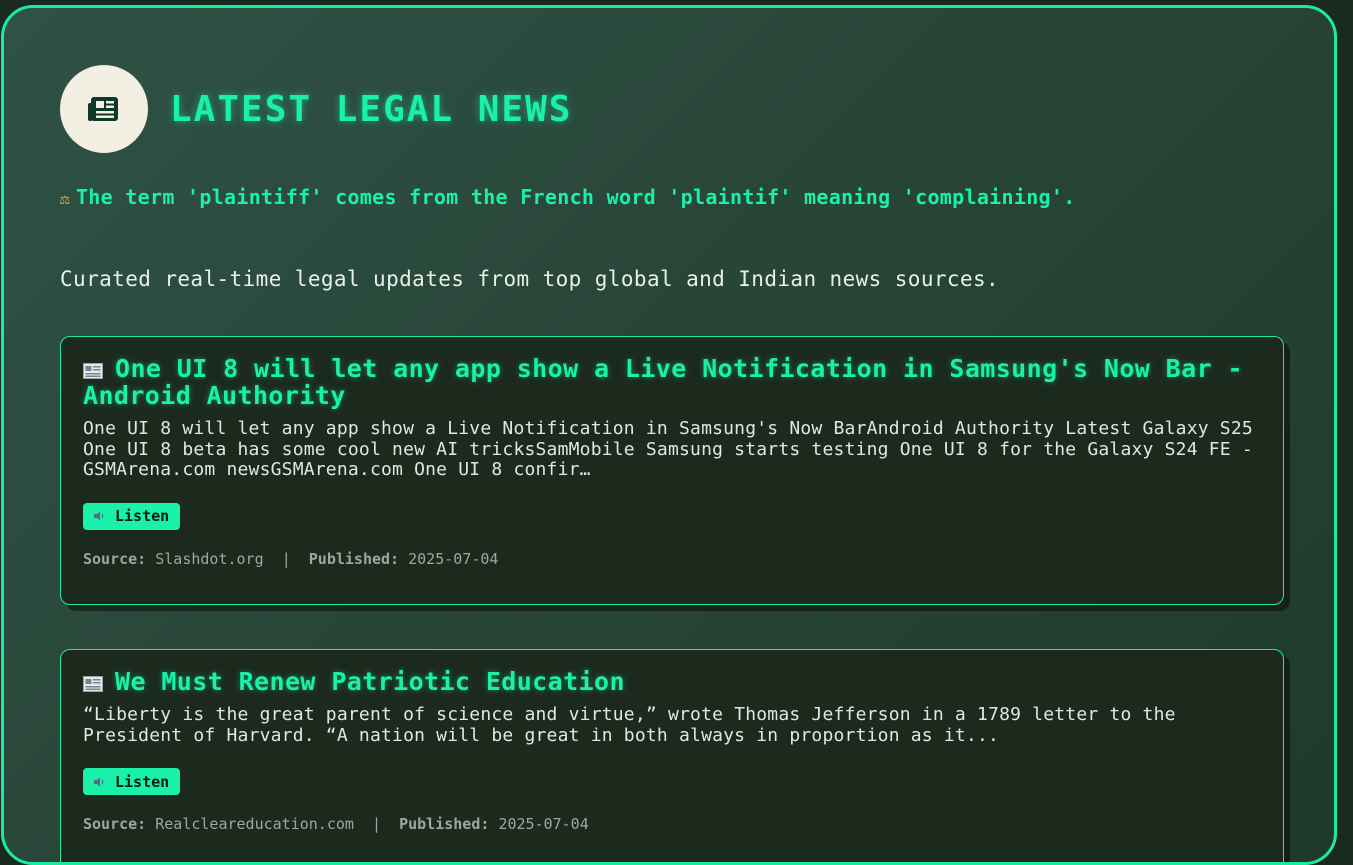 The width and height of the screenshot is (1353, 865). What do you see at coordinates (371, 109) in the screenshot?
I see `page-title: LATEST LEGAL NEWS` at bounding box center [371, 109].